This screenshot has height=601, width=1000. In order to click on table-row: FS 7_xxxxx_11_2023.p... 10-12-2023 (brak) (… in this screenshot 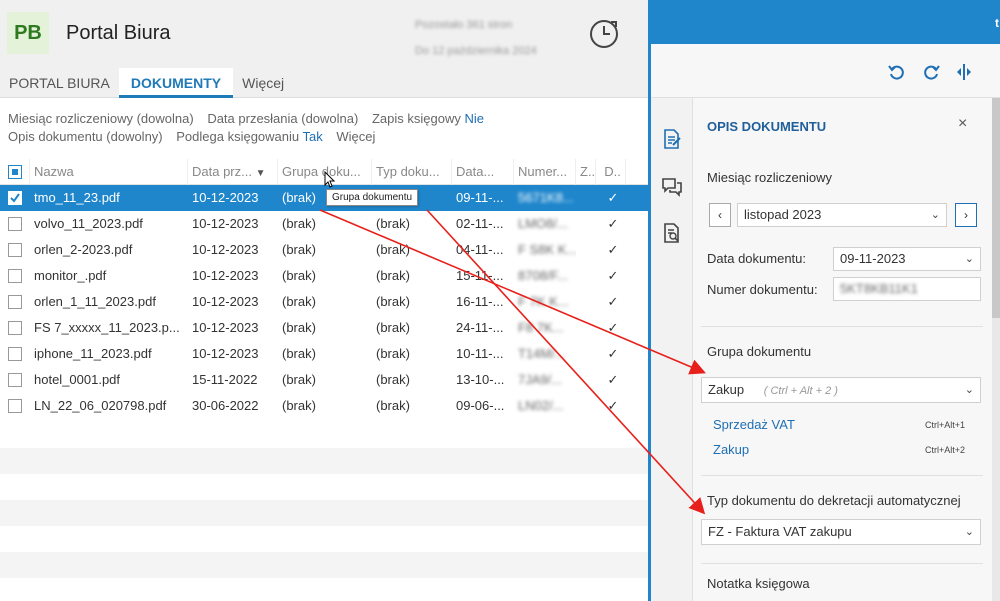, I will do `click(324, 328)`.